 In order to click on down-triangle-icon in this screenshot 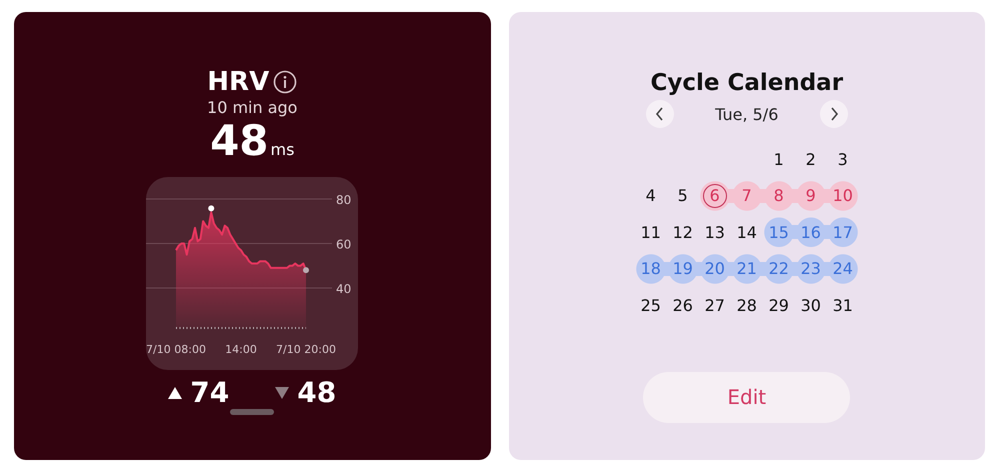, I will do `click(282, 392)`.